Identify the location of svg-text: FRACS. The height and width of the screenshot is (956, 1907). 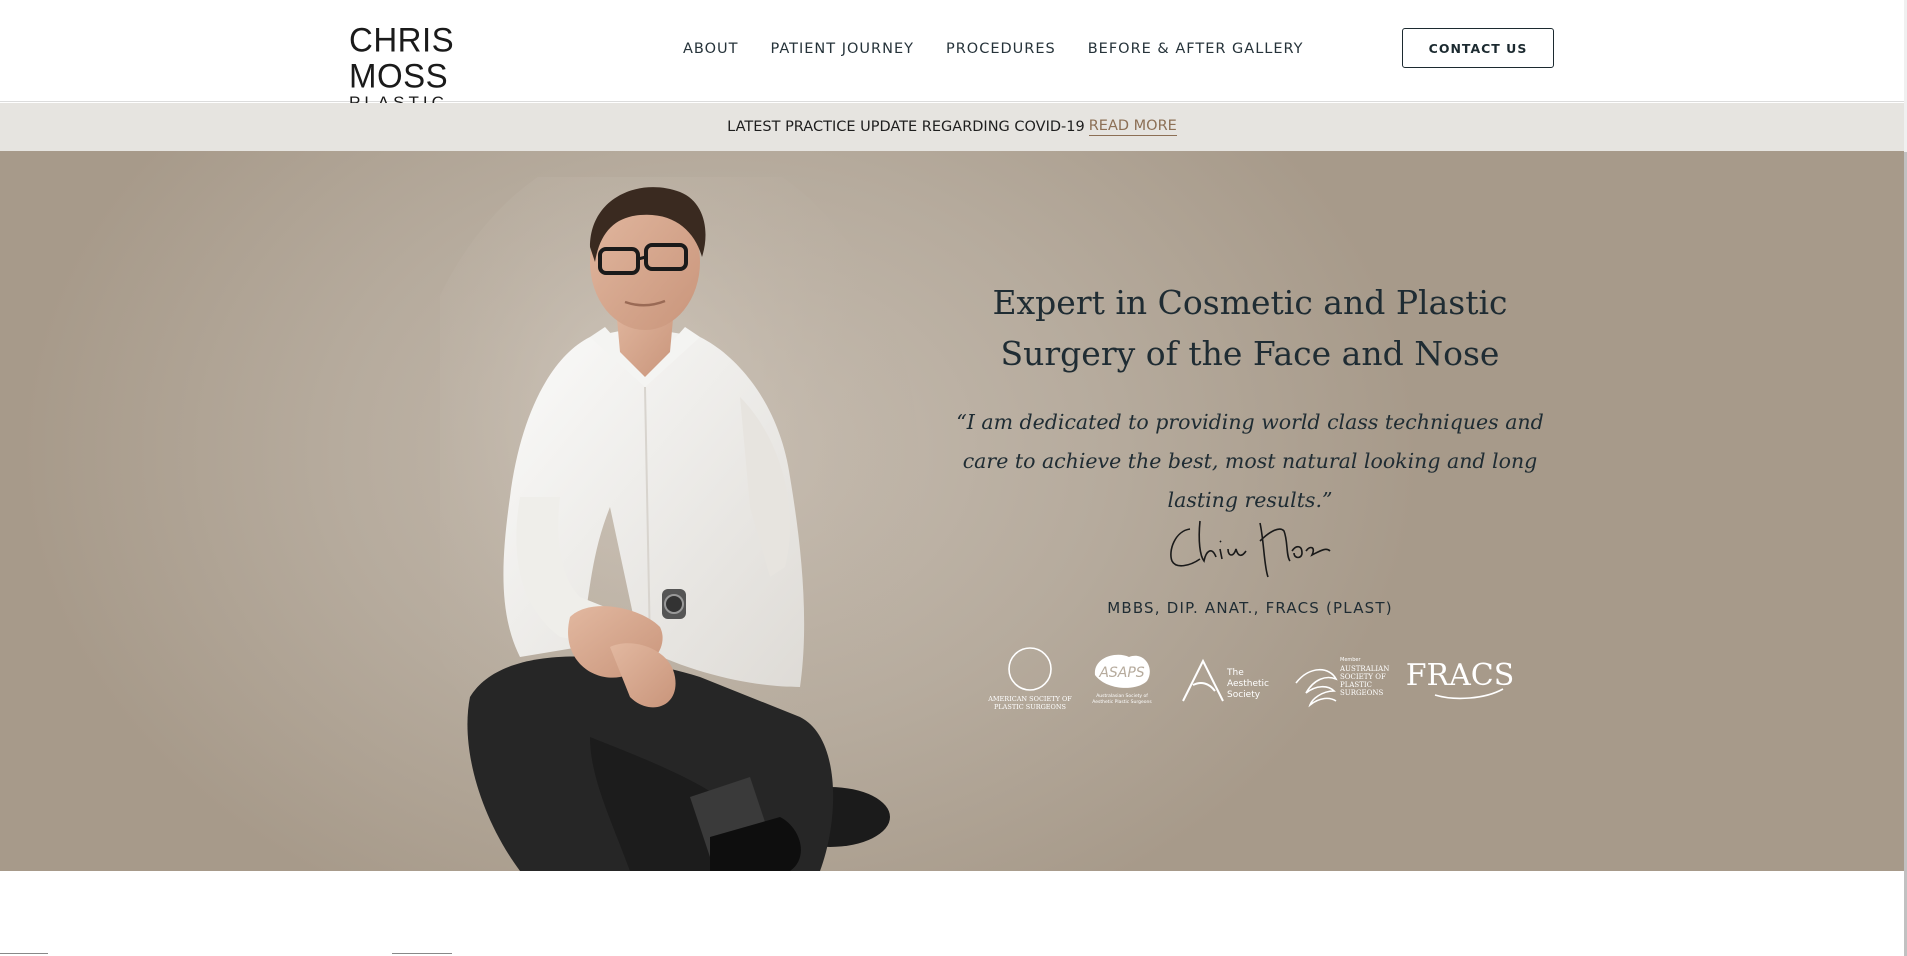
(1460, 675).